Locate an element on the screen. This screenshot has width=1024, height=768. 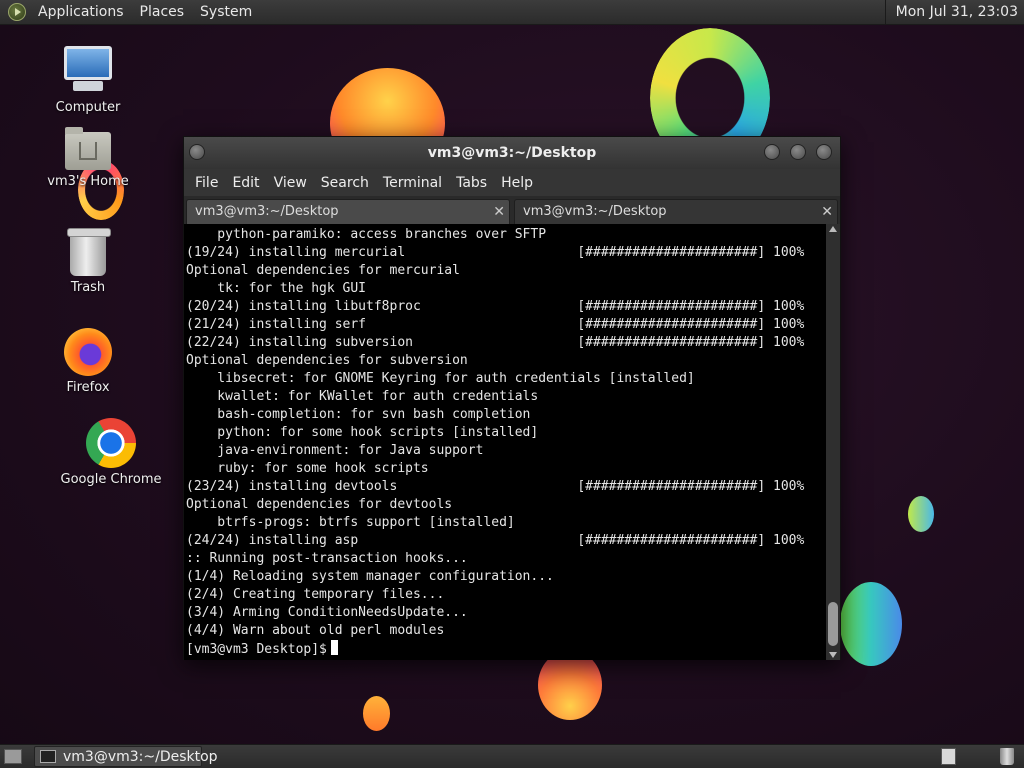
places-menu: Places is located at coordinates (162, 12).